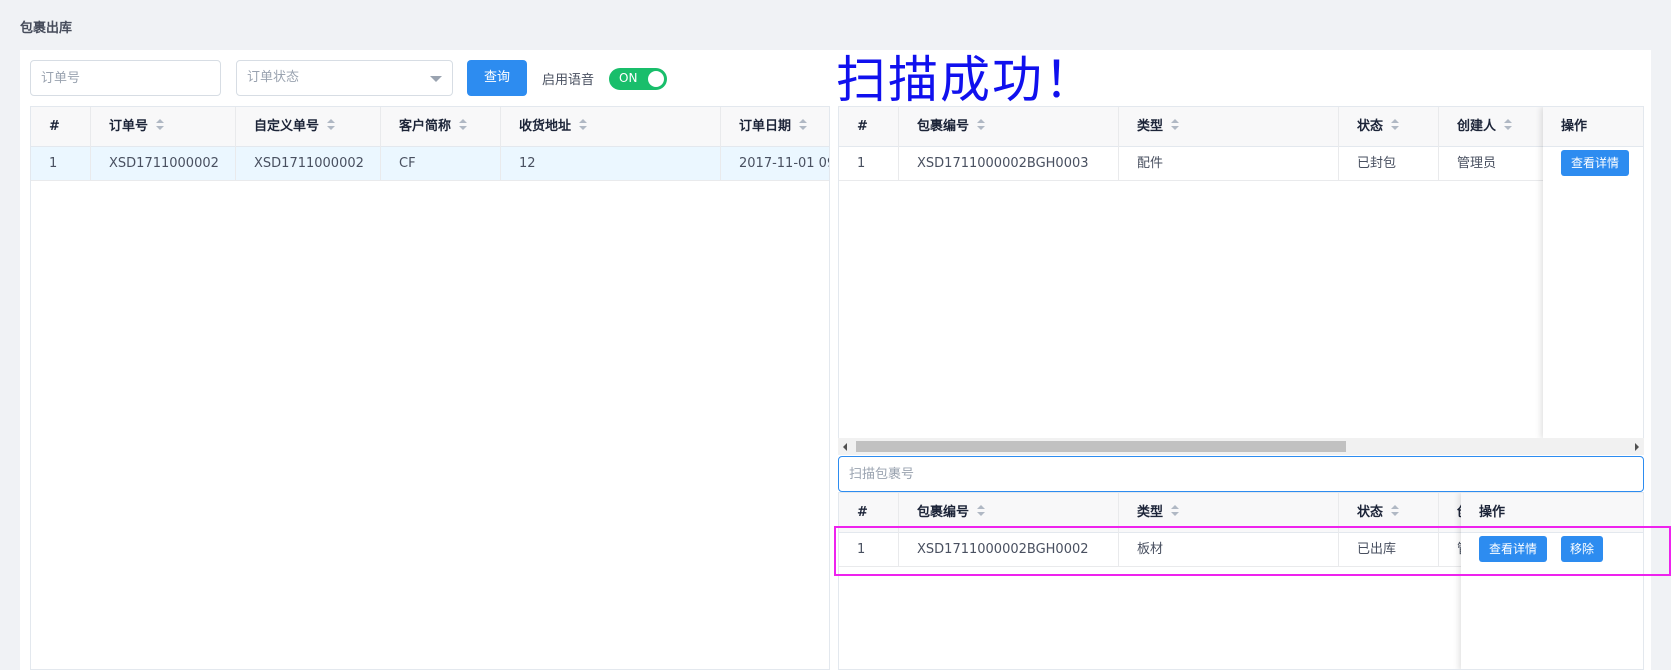 This screenshot has width=1671, height=670. I want to click on cell-status: 已封包, so click(1389, 164).